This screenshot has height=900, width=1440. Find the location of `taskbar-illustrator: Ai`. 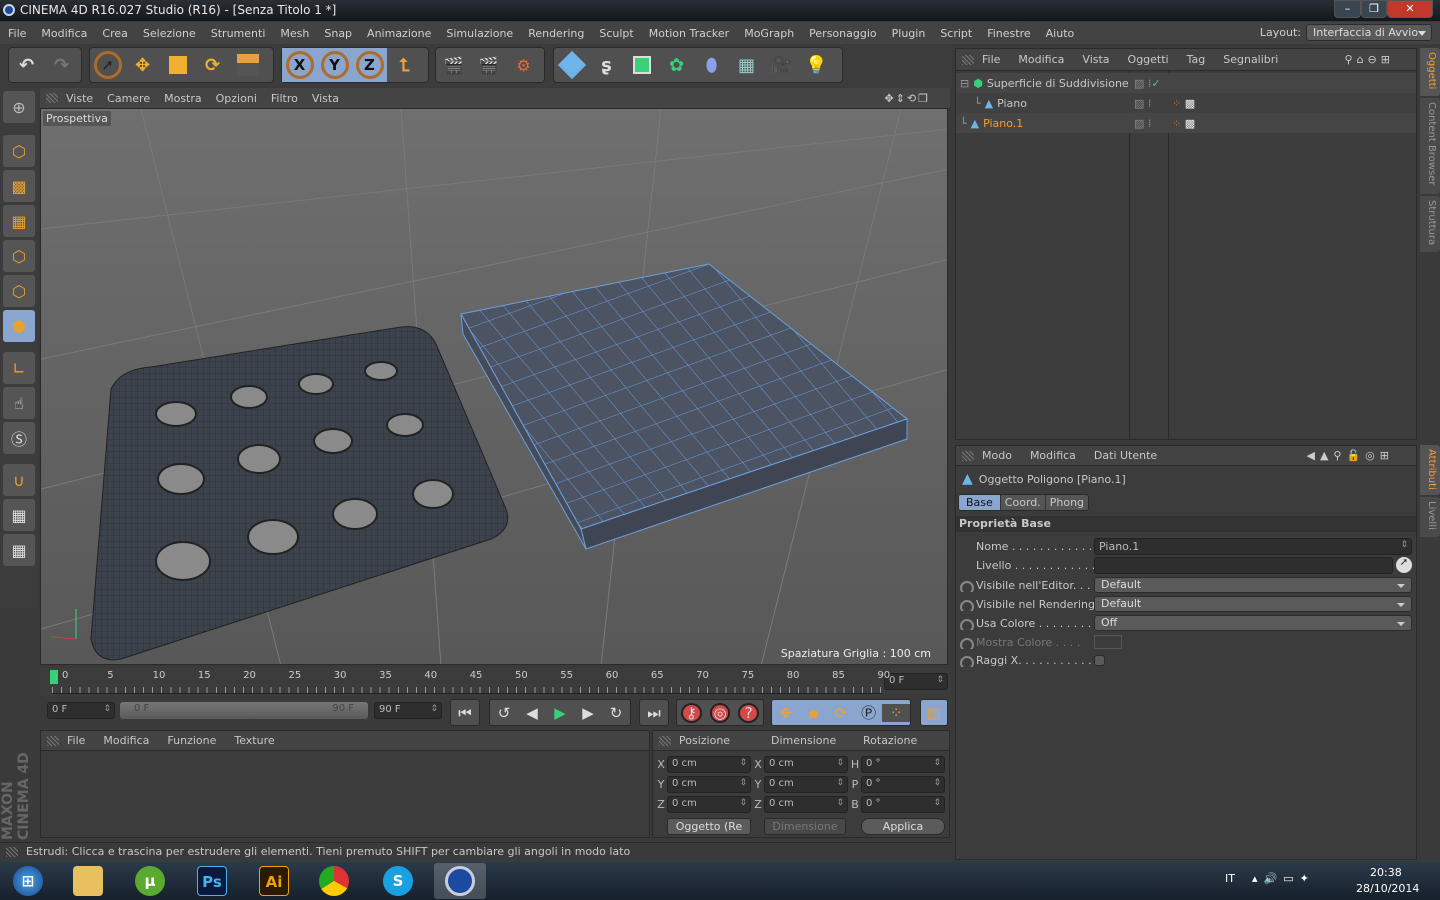

taskbar-illustrator: Ai is located at coordinates (274, 881).